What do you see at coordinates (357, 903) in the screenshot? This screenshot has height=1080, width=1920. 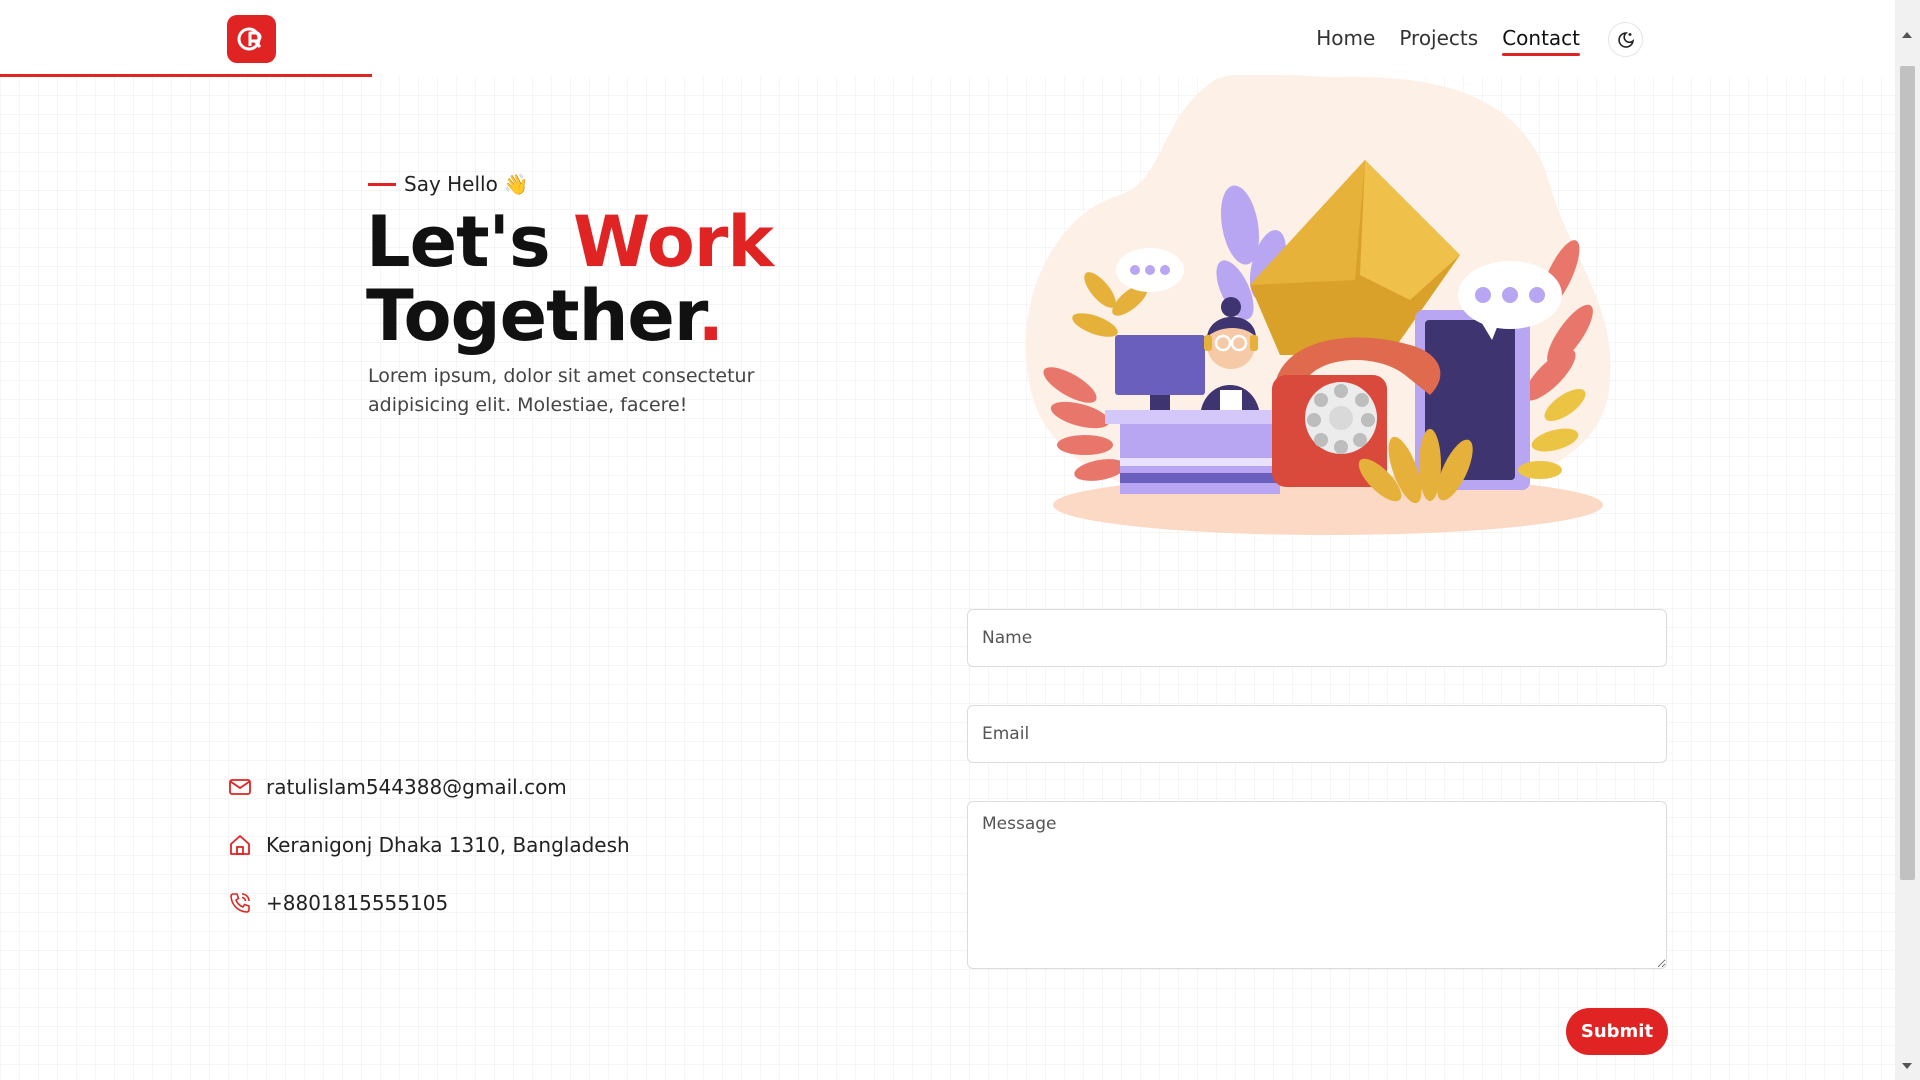 I see `contact-phone-text: +8801815555105` at bounding box center [357, 903].